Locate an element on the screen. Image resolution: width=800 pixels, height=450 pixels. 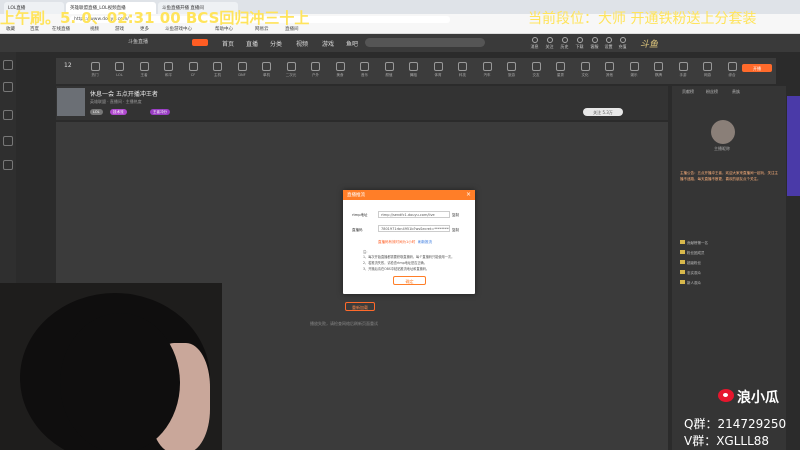
modal-header: 直播推流 is located at coordinates (409, 195).